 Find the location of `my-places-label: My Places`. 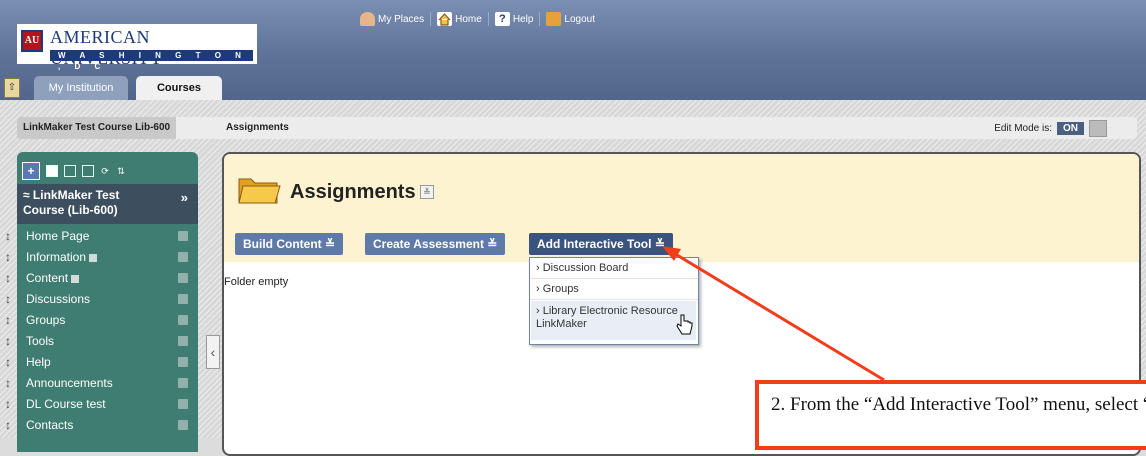

my-places-label: My Places is located at coordinates (401, 19).